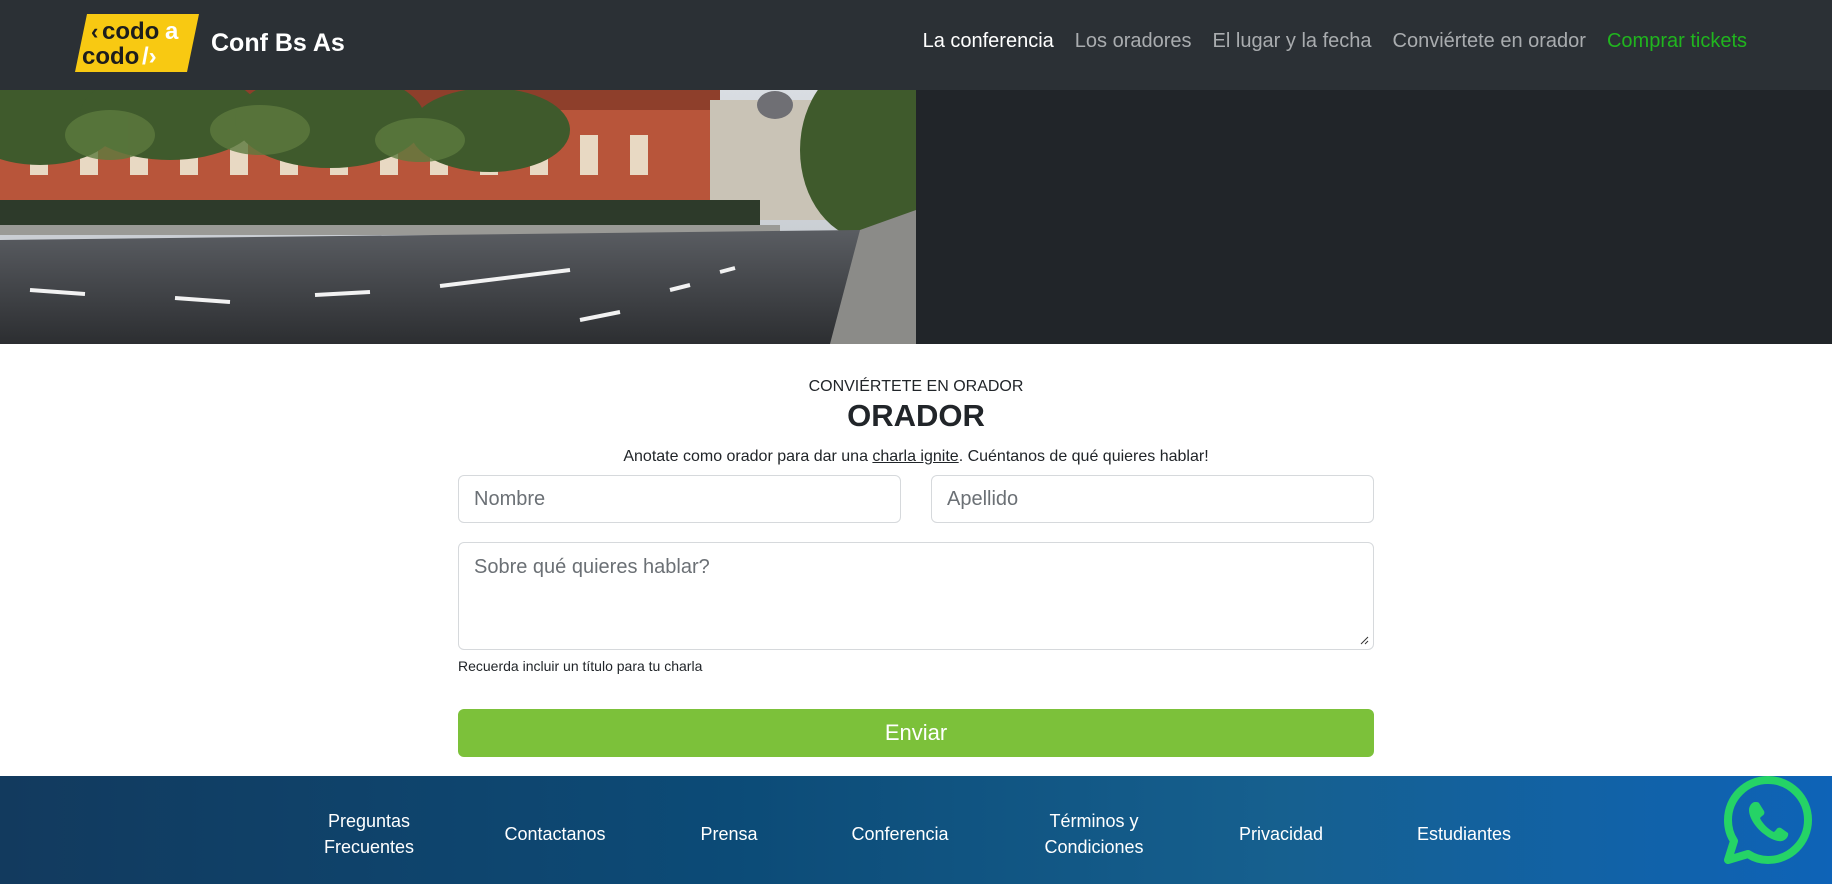  What do you see at coordinates (916, 415) in the screenshot?
I see `page-title: ORADOR` at bounding box center [916, 415].